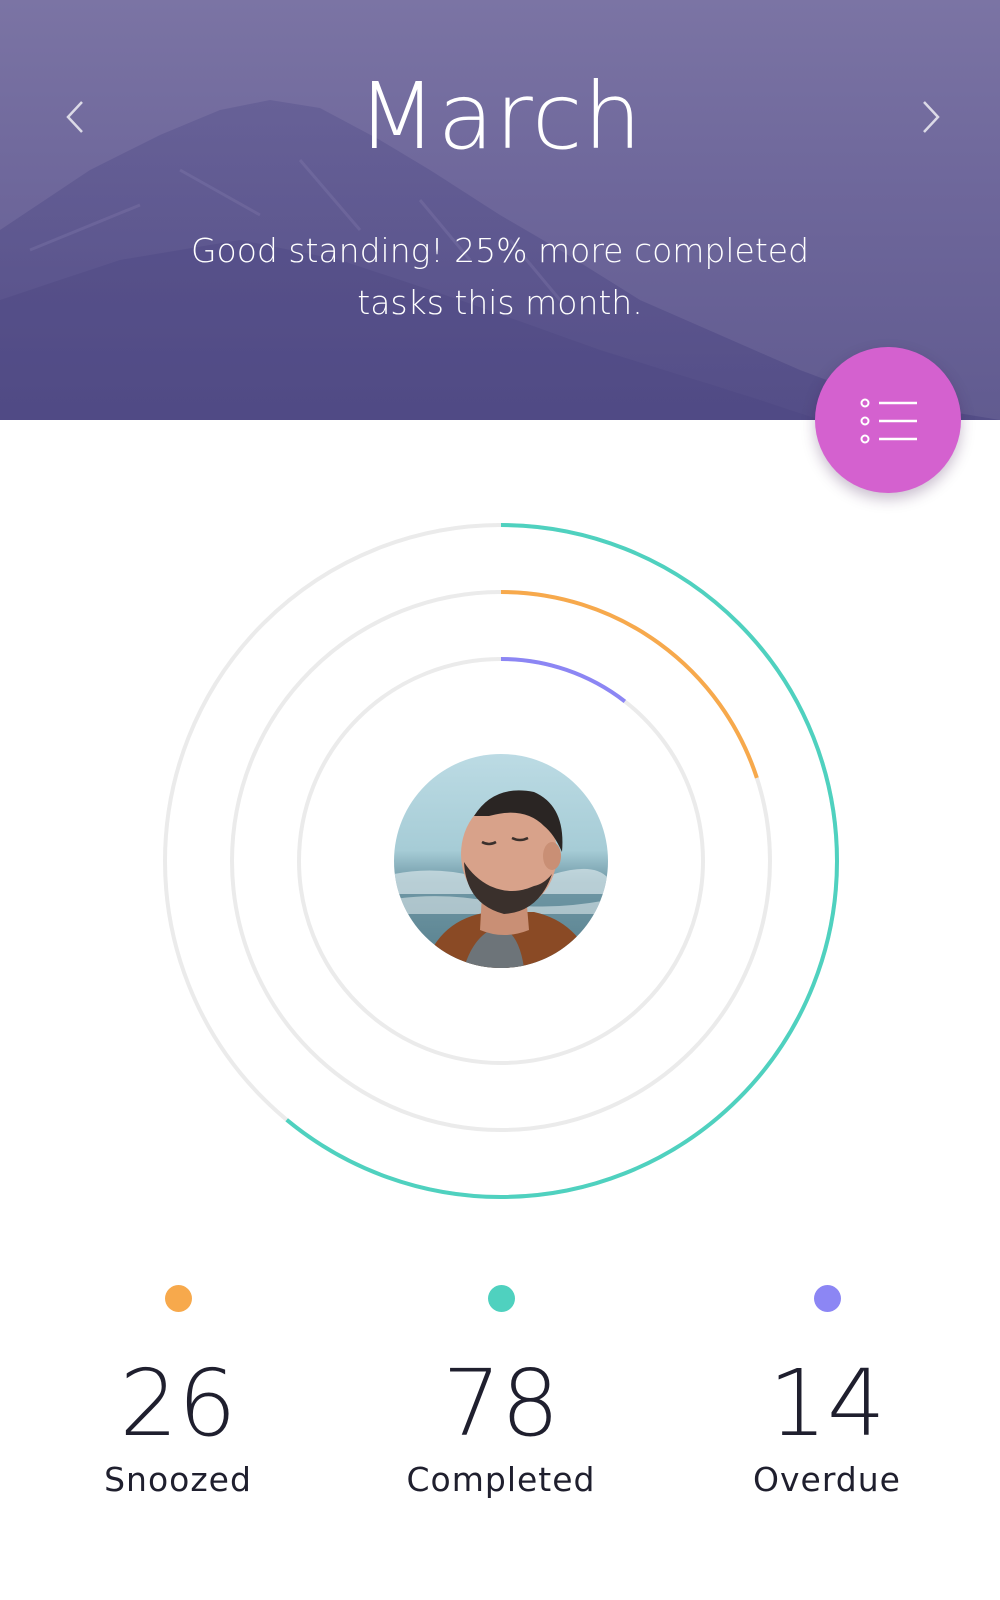  Describe the element at coordinates (501, 1298) in the screenshot. I see `completed-legend-dot` at that location.